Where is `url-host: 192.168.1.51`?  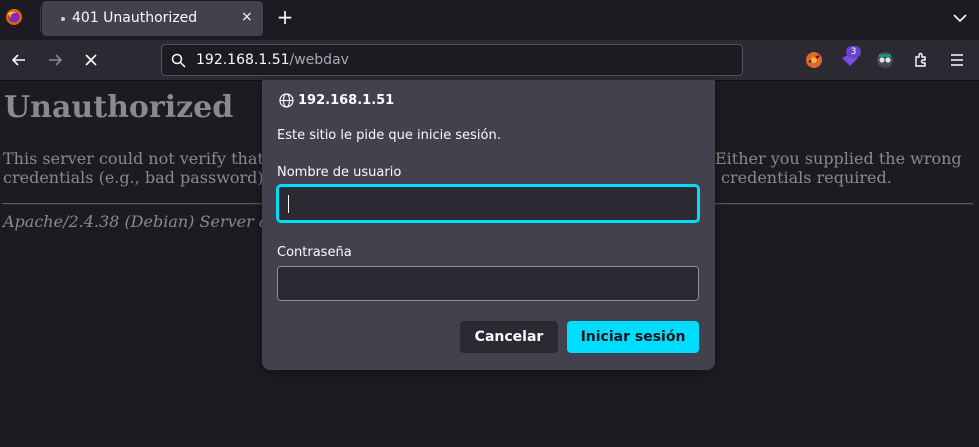
url-host: 192.168.1.51 is located at coordinates (243, 60).